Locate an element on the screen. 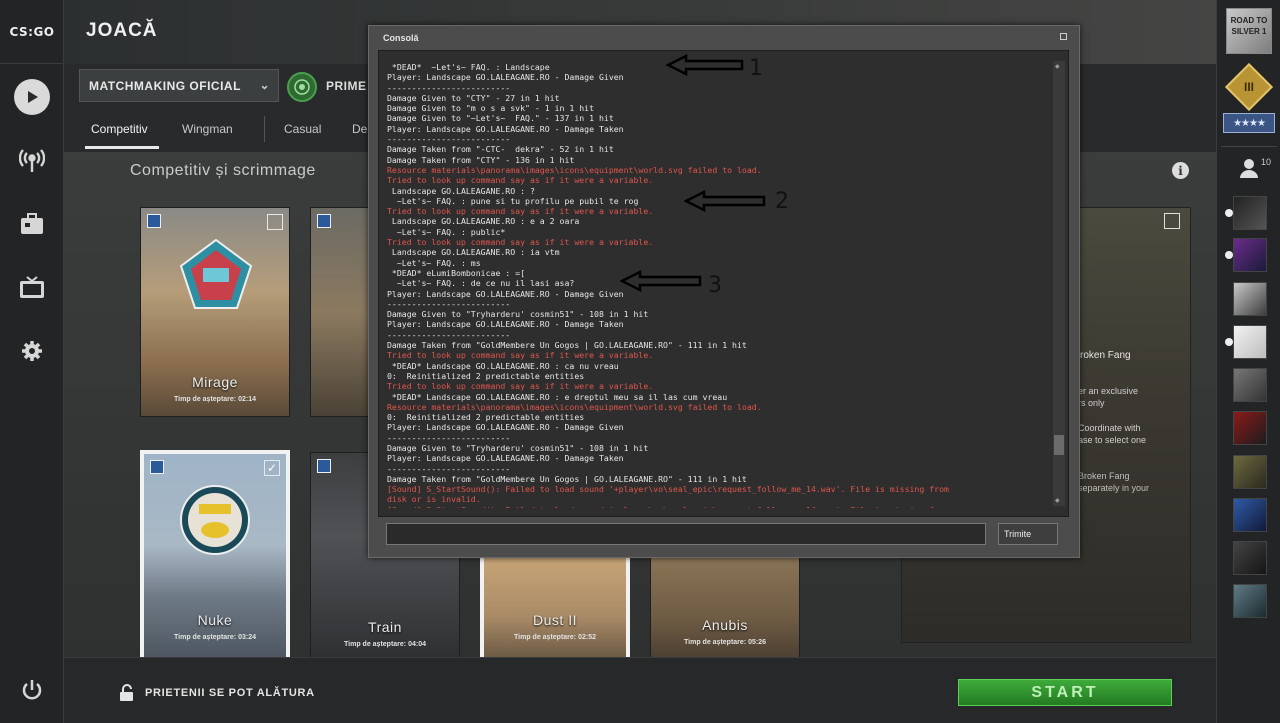  nuke-badge-icon is located at coordinates (215, 520).